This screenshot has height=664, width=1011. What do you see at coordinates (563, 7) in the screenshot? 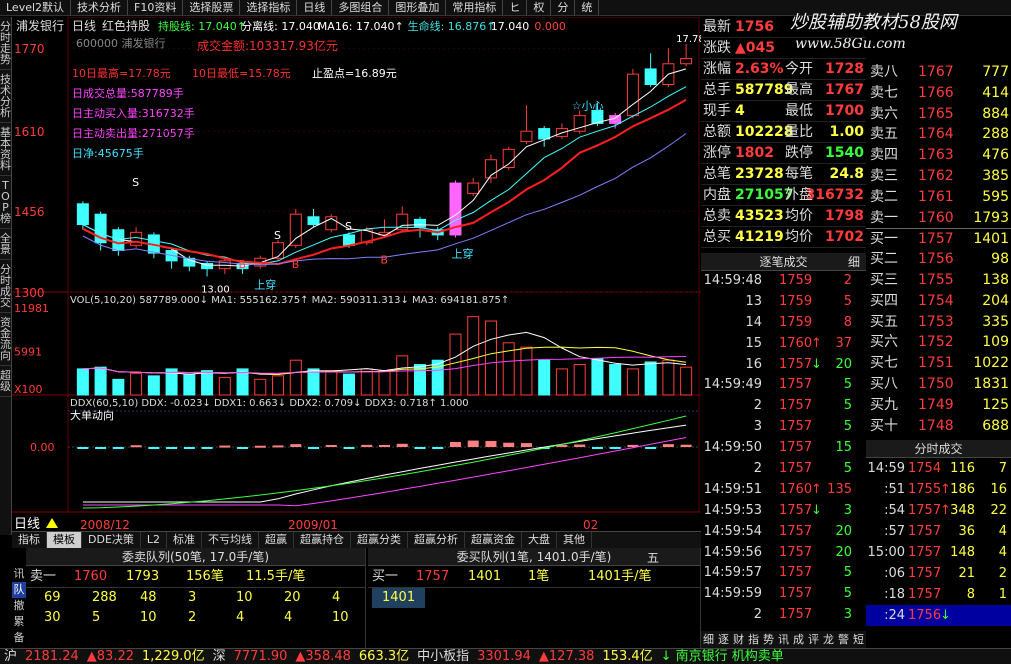
I see `menu-item-11: 分` at bounding box center [563, 7].